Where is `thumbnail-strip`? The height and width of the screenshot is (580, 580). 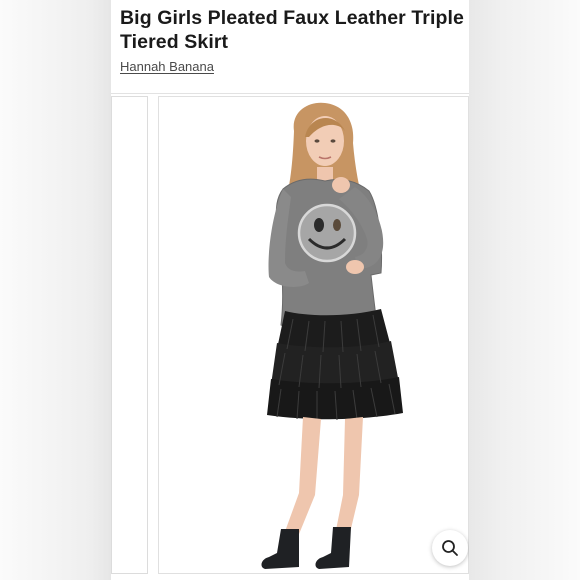
thumbnail-strip is located at coordinates (129, 335).